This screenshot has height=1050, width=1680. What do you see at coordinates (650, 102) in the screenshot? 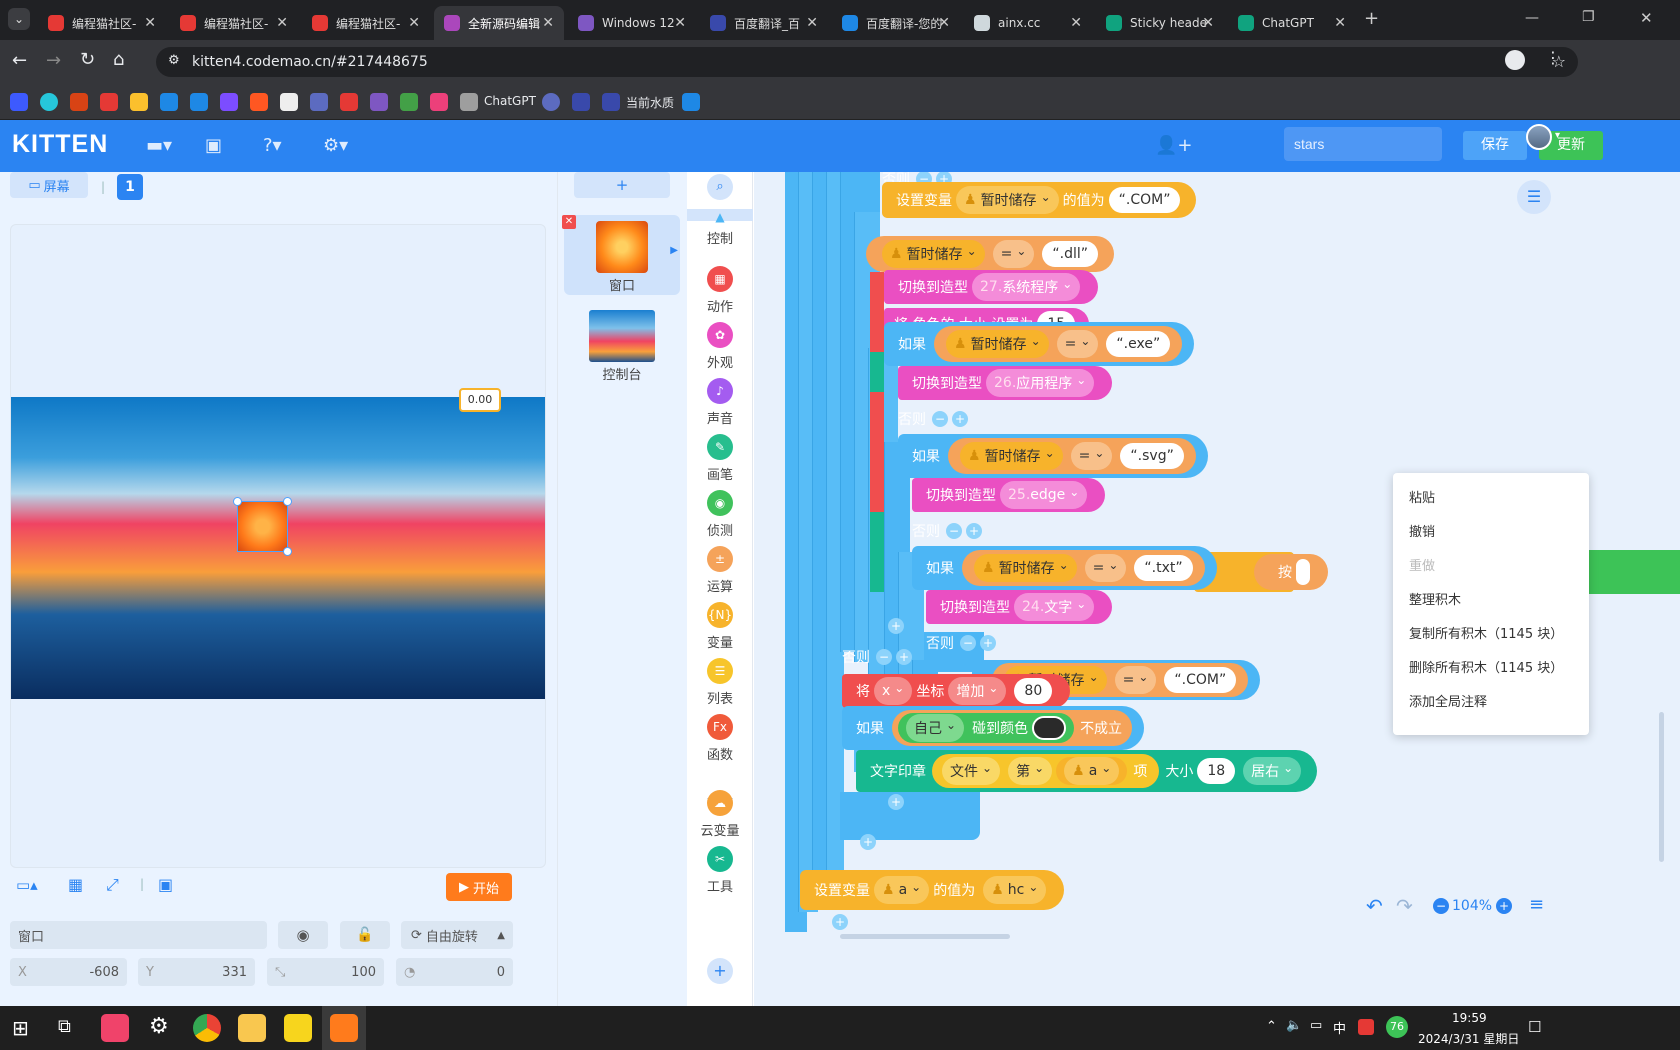
I see `bookmark-water: 当前水质` at bounding box center [650, 102].